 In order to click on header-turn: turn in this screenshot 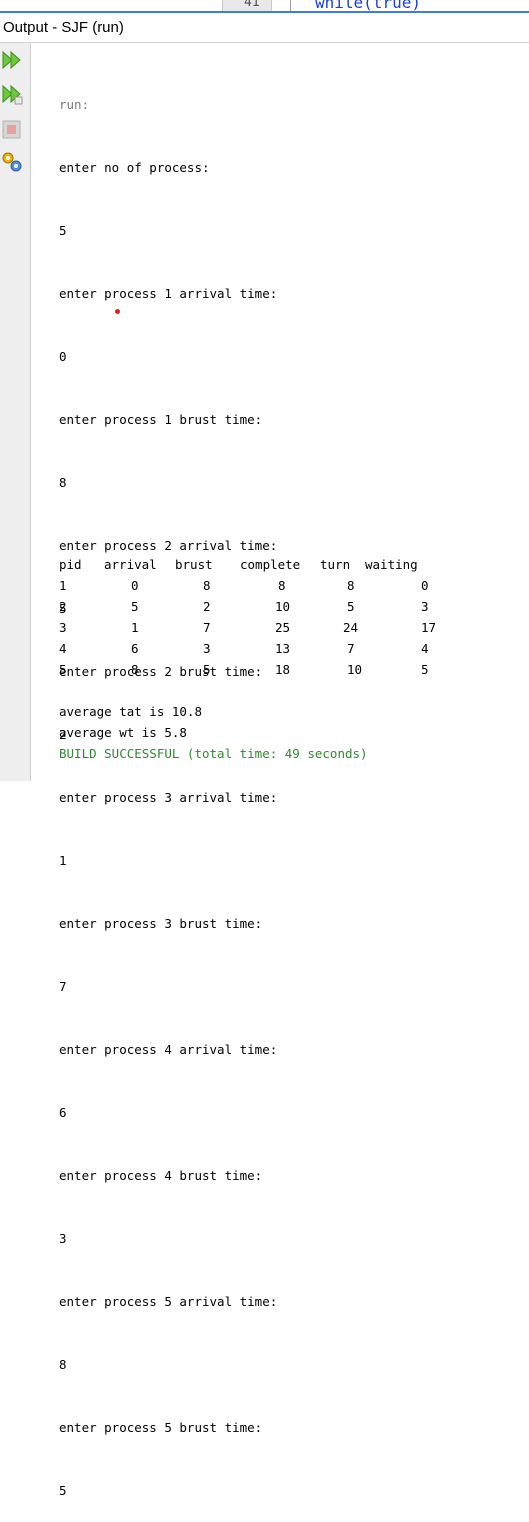, I will do `click(335, 564)`.